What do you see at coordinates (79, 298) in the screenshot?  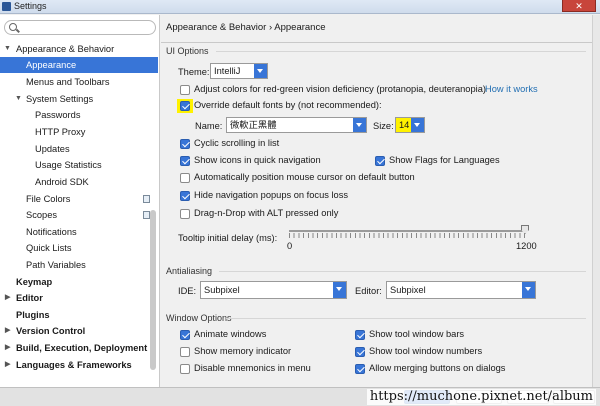 I see `sidebar-item-editor: ▶ Editor` at bounding box center [79, 298].